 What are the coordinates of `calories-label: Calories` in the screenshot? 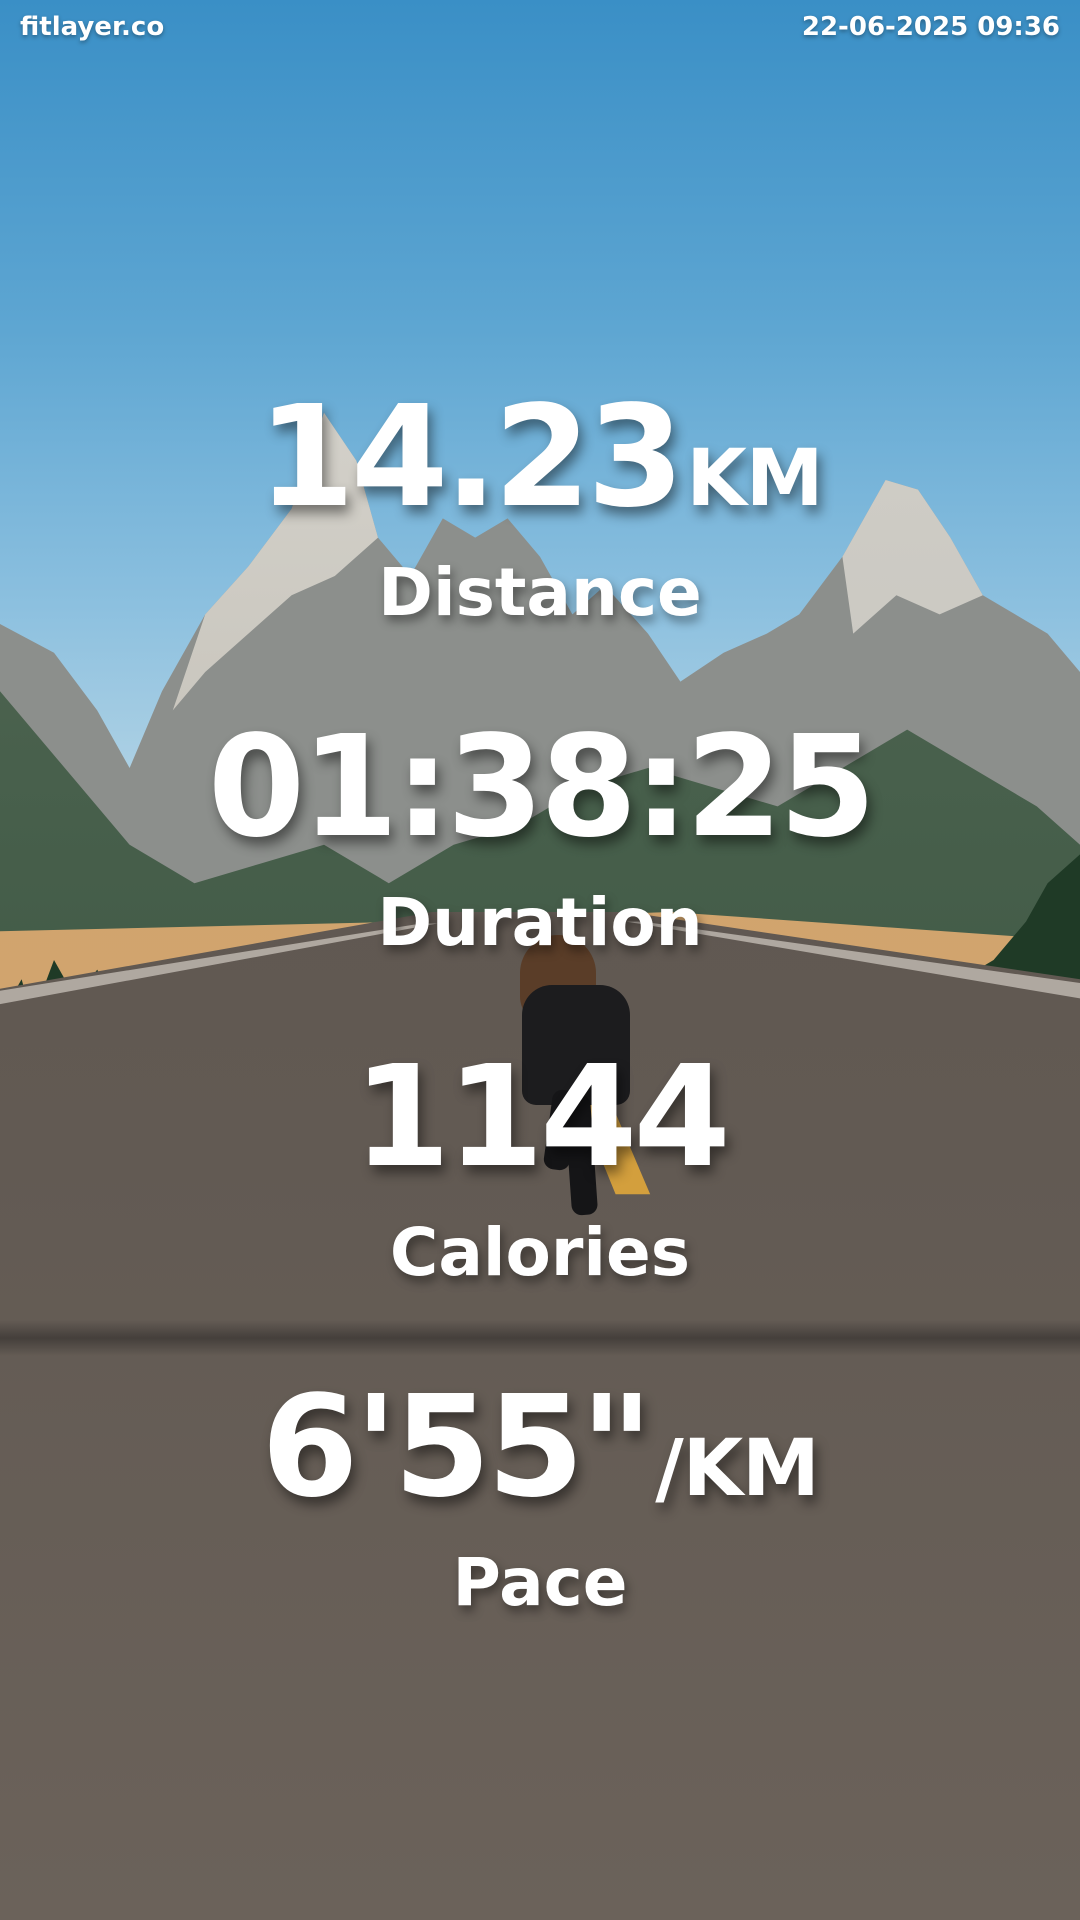 It's located at (540, 1252).